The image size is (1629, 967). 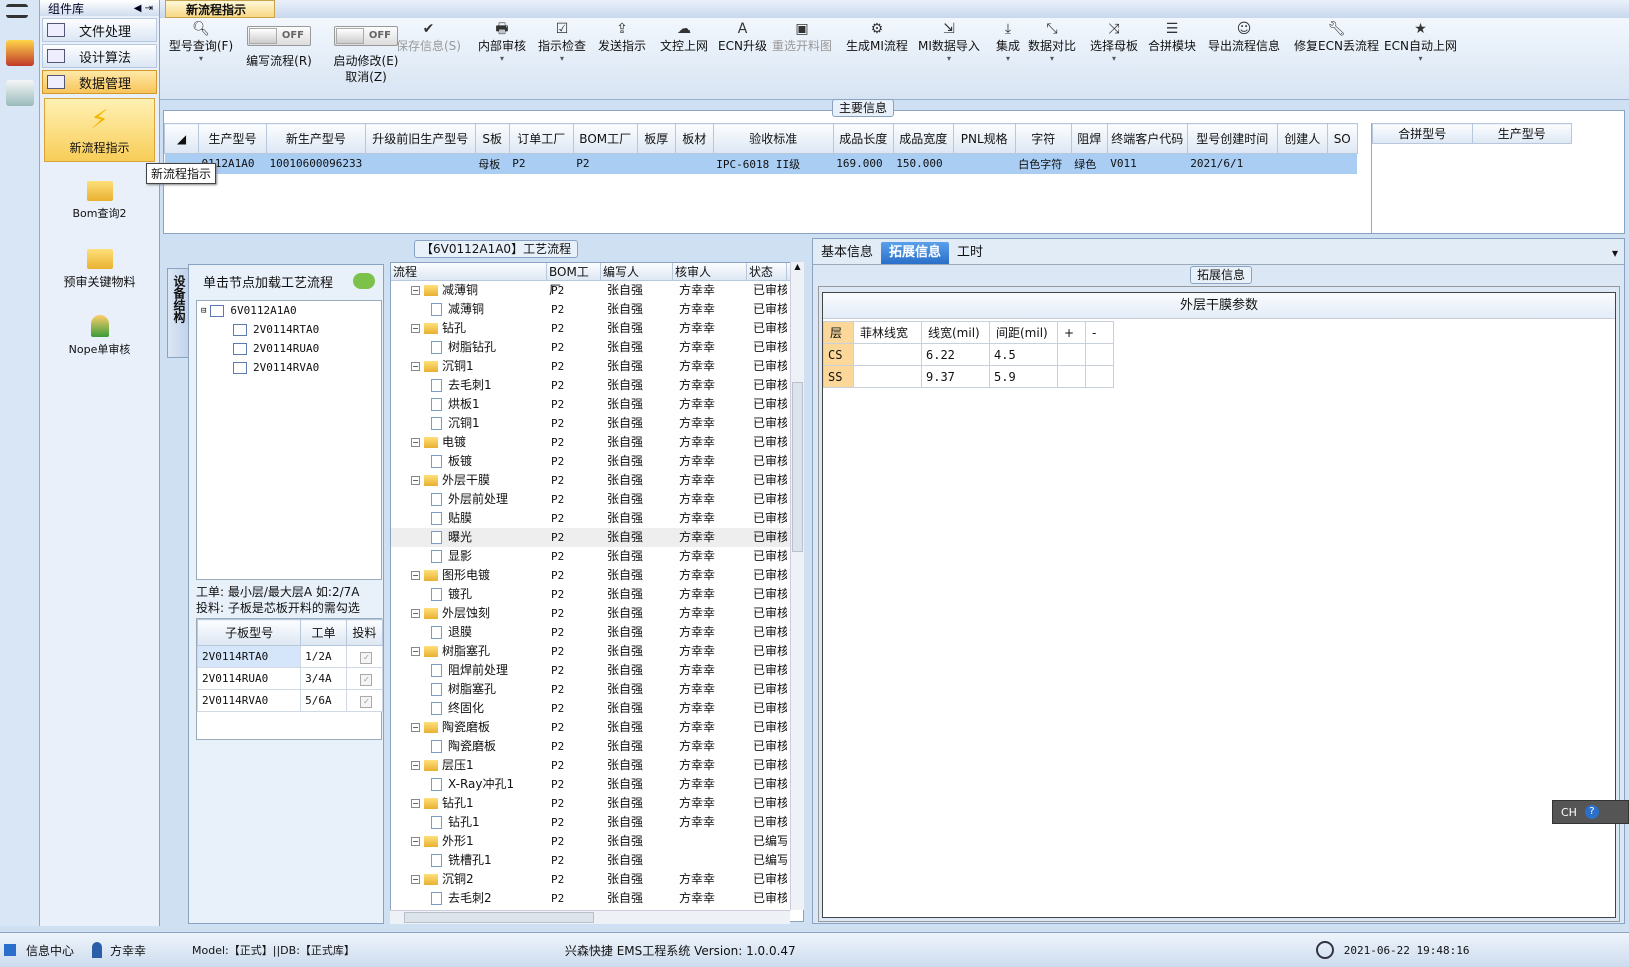 I want to click on process-row: − 层压1 P2 张自强 方幸幸 已审核, so click(x=597, y=765).